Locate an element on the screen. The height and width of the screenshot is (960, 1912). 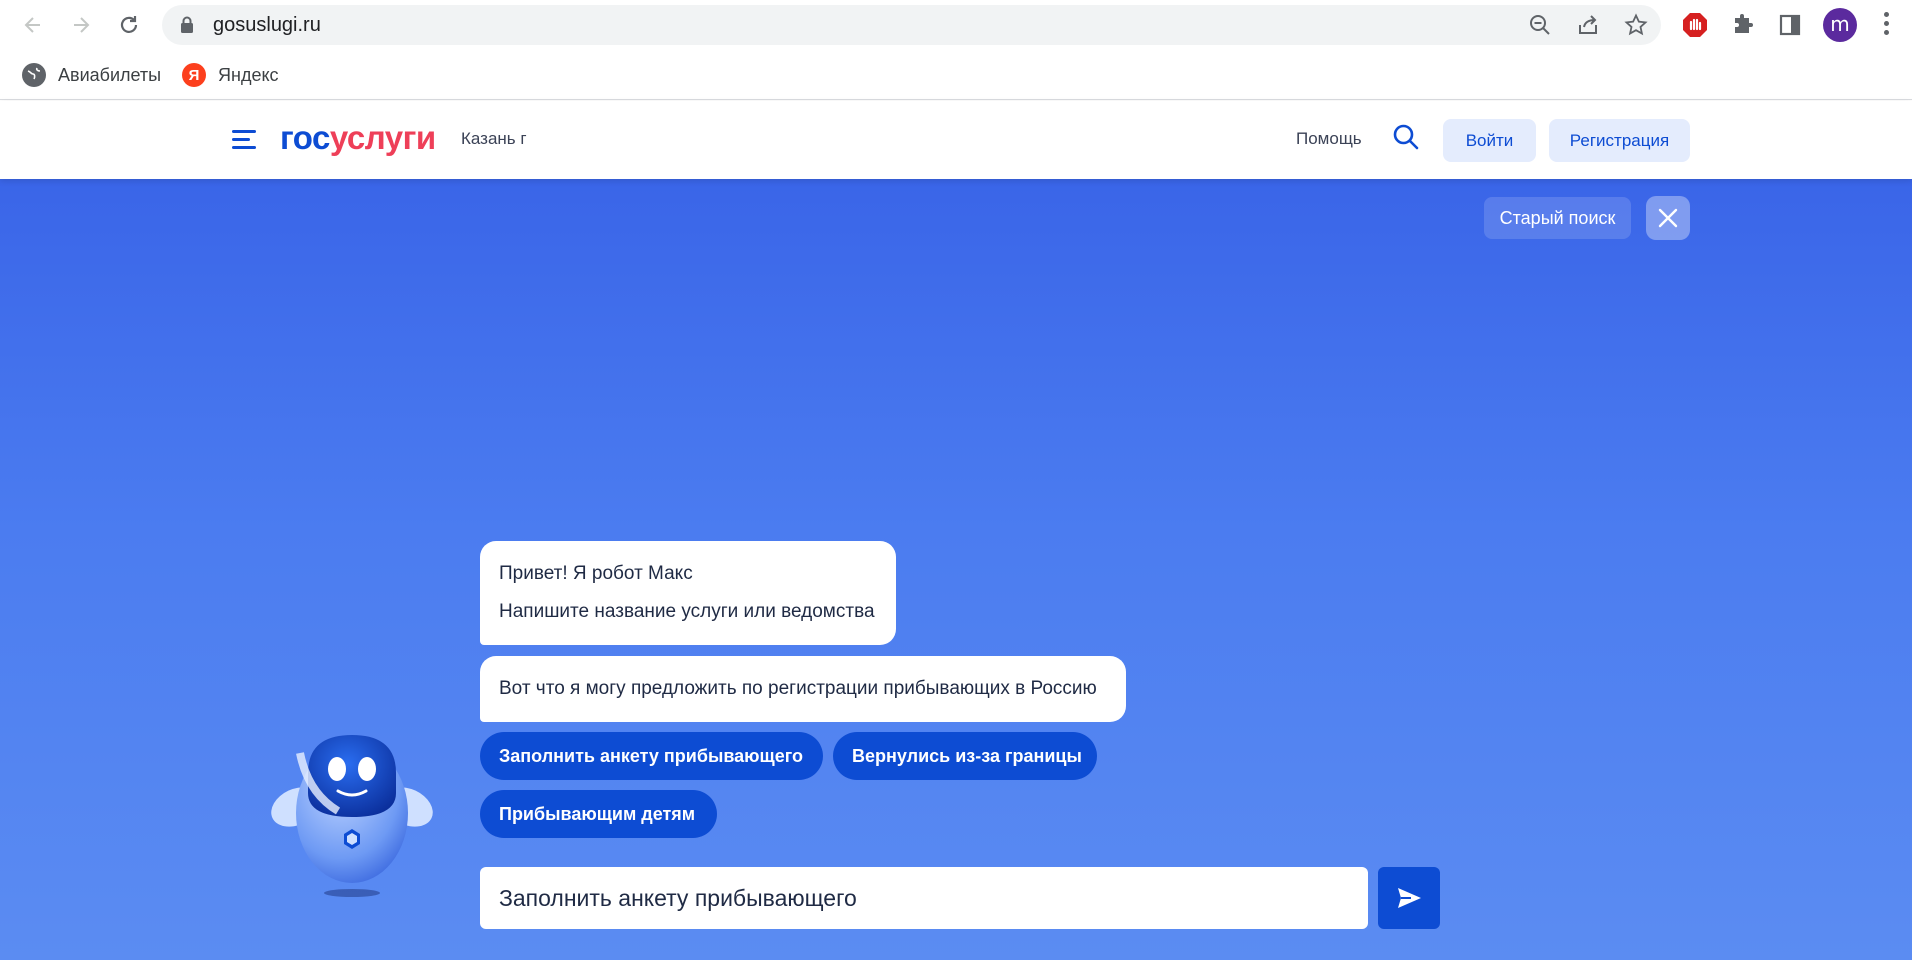
close-button is located at coordinates (1668, 218).